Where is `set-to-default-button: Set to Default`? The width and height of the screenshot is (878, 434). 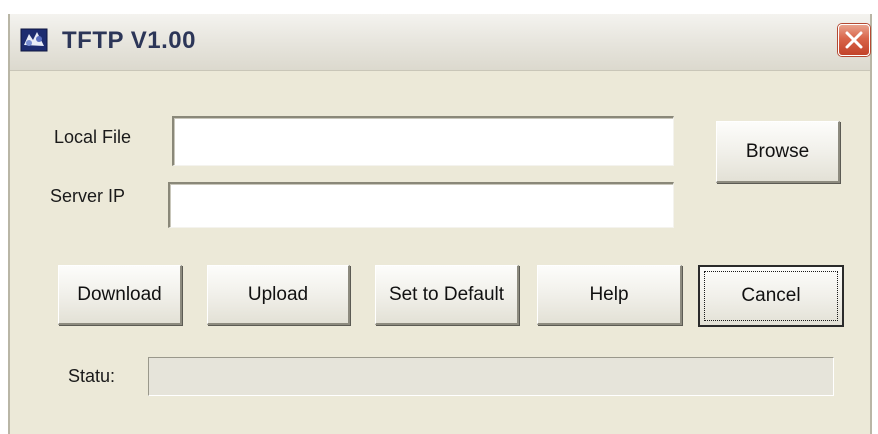
set-to-default-button: Set to Default is located at coordinates (447, 295).